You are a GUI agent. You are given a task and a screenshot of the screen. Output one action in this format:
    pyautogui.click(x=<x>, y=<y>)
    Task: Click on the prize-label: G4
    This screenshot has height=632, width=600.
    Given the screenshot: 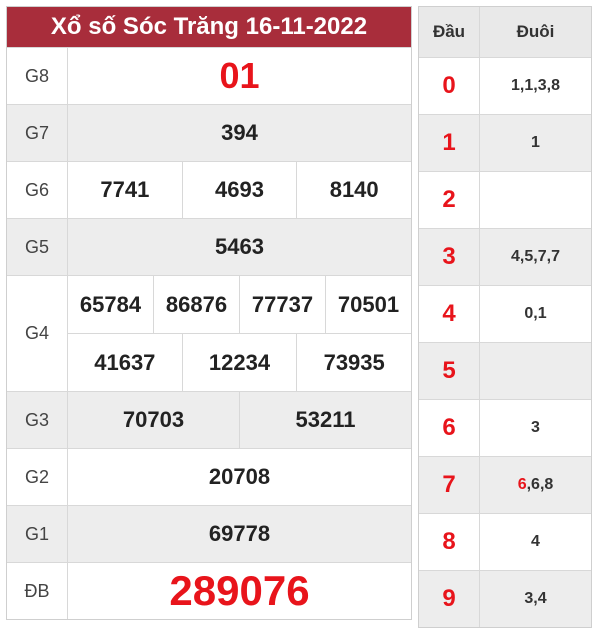 What is the action you would take?
    pyautogui.click(x=37, y=333)
    